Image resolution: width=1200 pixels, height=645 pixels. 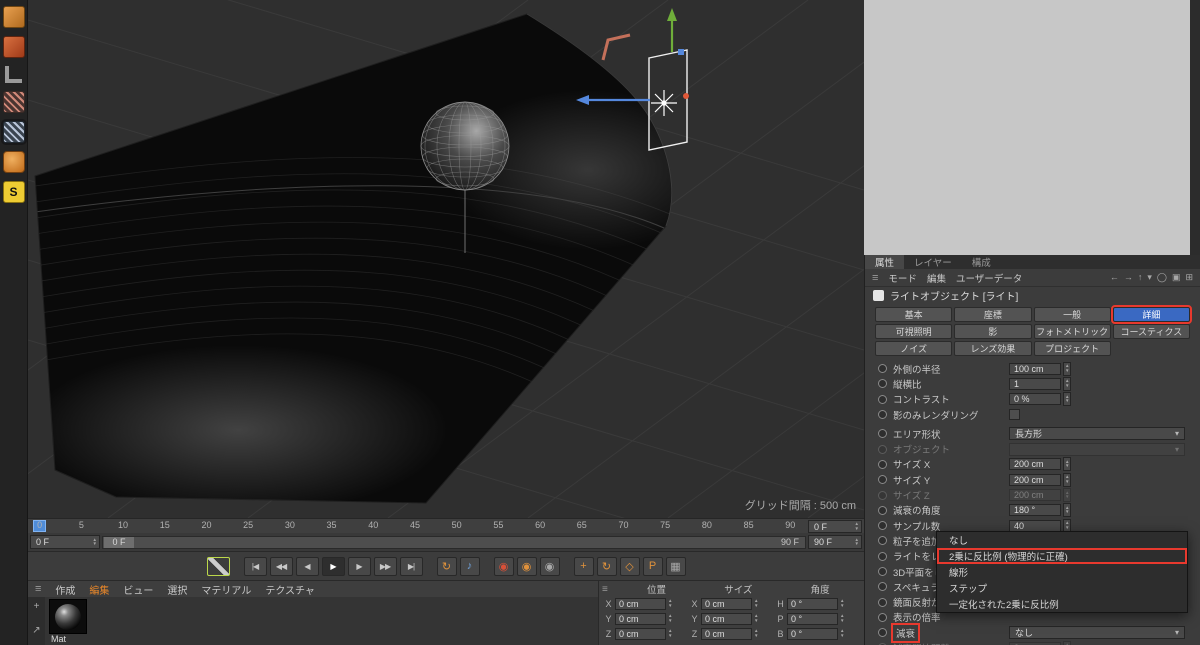 What do you see at coordinates (606, 566) in the screenshot?
I see `record-rotation-icon: ↻` at bounding box center [606, 566].